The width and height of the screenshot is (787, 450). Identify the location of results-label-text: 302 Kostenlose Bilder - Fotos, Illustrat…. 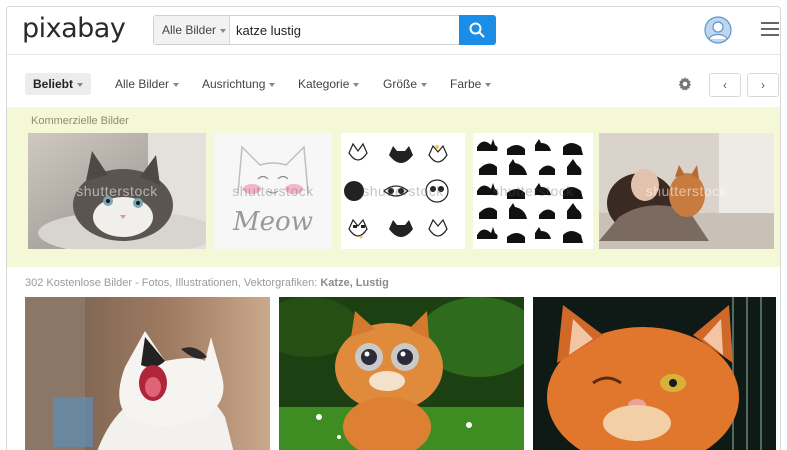
(171, 283).